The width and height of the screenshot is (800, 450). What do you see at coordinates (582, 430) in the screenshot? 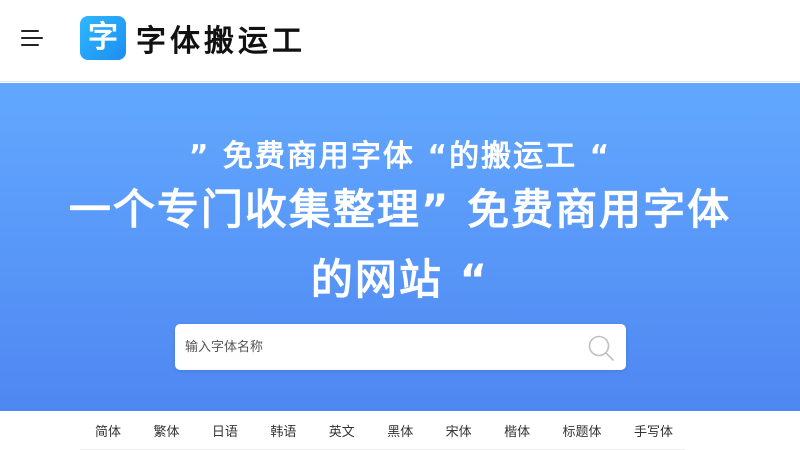
I see `category-title-font: 标题体` at bounding box center [582, 430].